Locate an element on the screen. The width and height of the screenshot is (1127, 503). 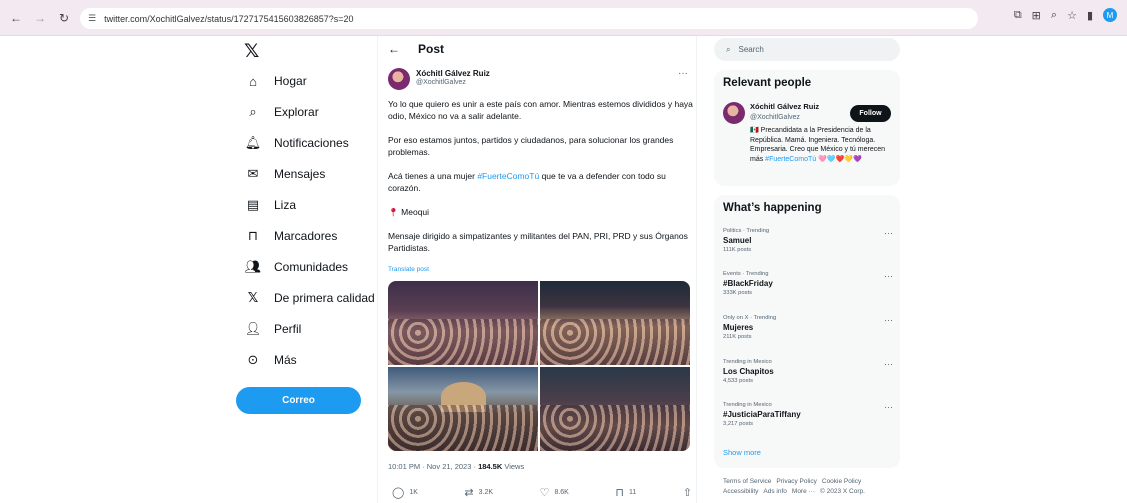
bookmark-button: ⊓ 11 is located at coordinates (625, 492).